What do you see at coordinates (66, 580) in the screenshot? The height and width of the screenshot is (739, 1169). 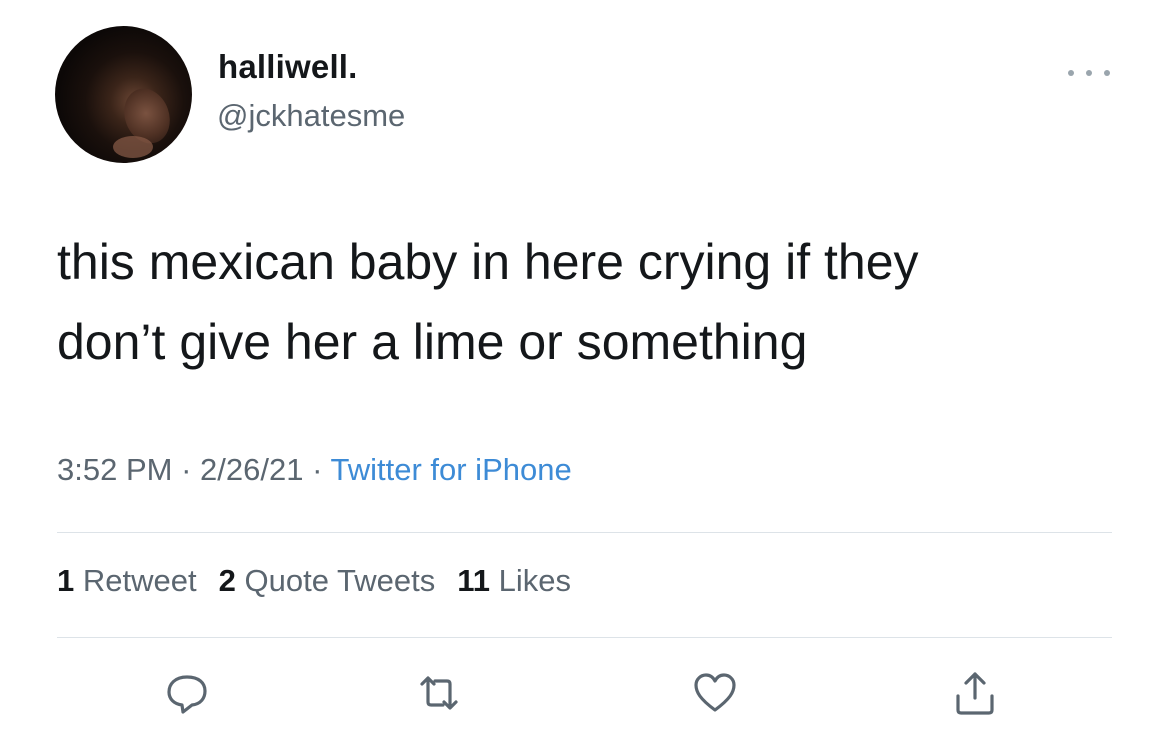 I see `retweets-count: 1` at bounding box center [66, 580].